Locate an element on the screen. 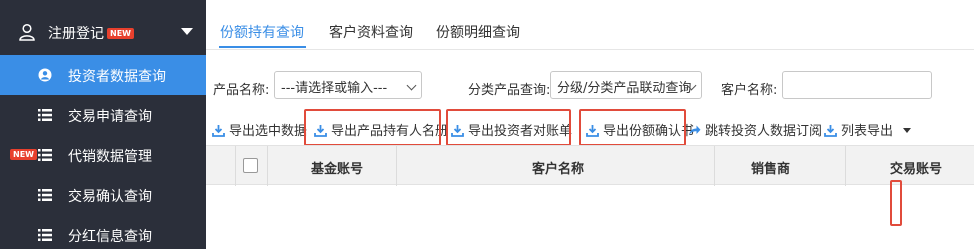 This screenshot has width=974, height=249. sidebar-item-trade-requests: 交易申请查询 is located at coordinates (103, 115).